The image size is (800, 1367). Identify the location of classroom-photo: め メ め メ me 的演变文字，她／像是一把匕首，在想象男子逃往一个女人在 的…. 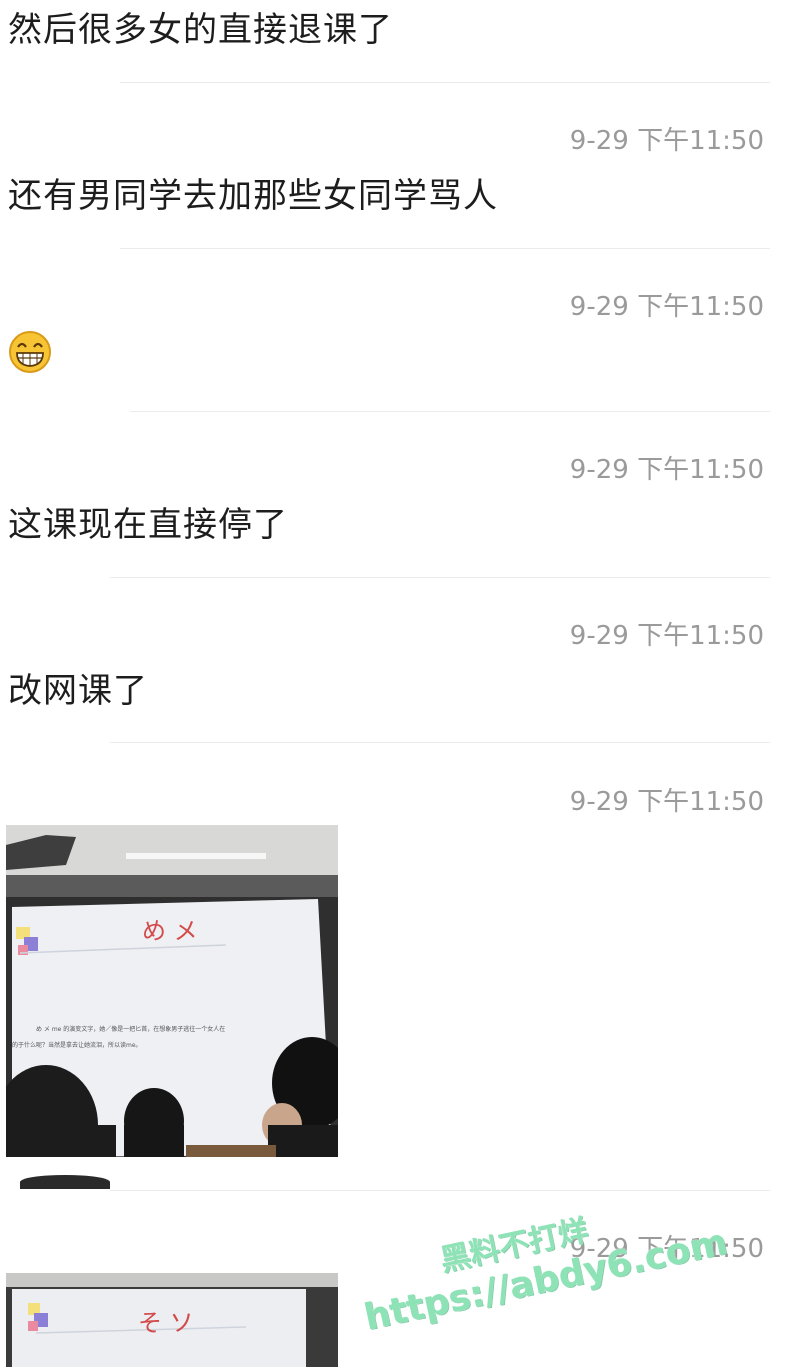
(172, 991).